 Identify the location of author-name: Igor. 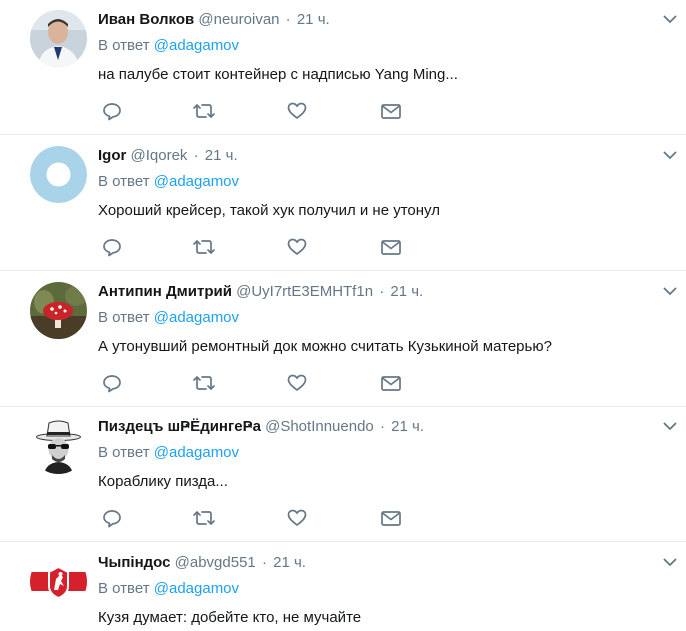
(112, 155).